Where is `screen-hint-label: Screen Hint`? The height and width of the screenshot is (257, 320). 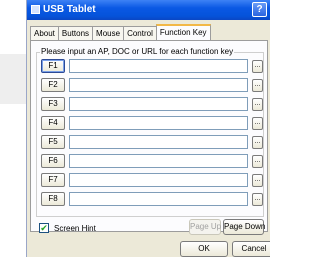
screen-hint-label: Screen Hint is located at coordinates (75, 228).